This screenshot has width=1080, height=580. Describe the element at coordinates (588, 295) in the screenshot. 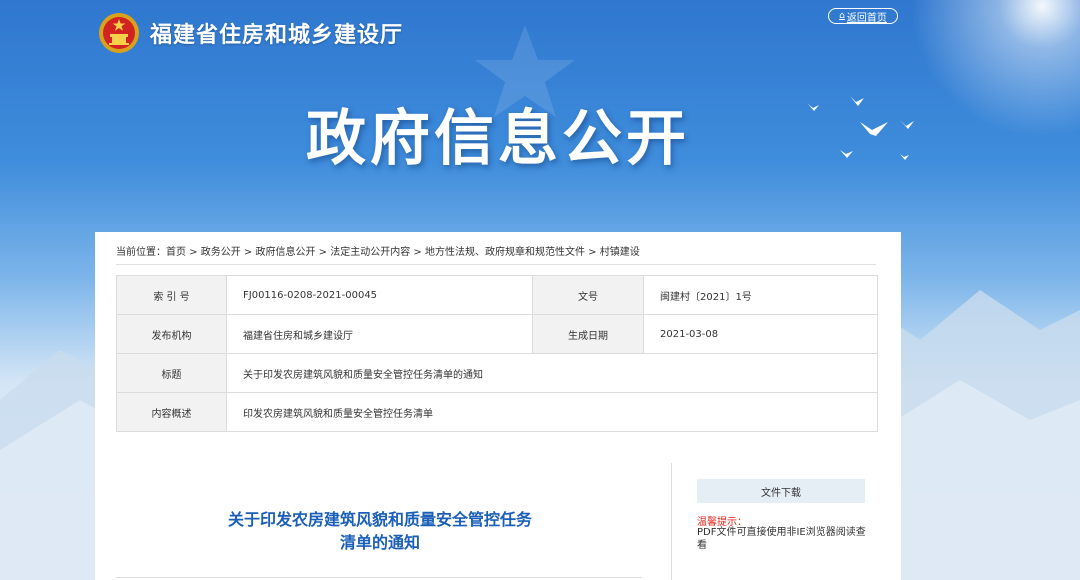

I see `document-number-label: 文号` at that location.